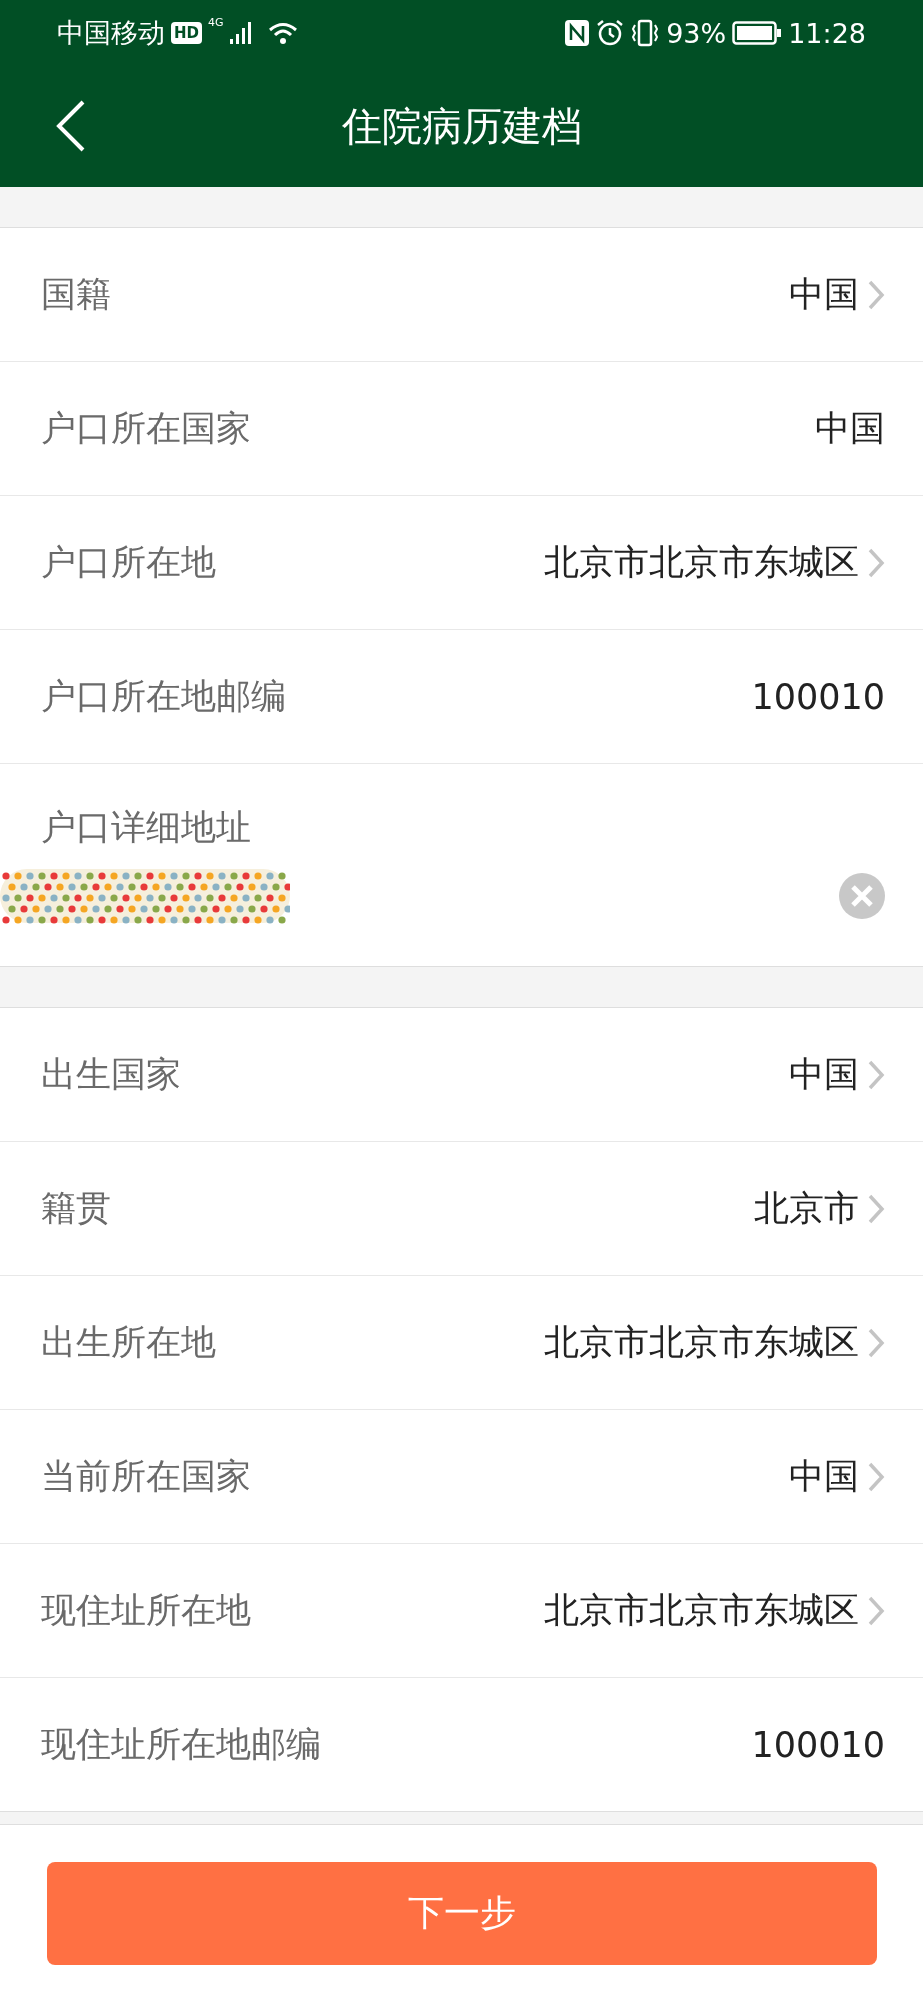 The image size is (923, 2000). What do you see at coordinates (240, 33) in the screenshot?
I see `signal-icon` at bounding box center [240, 33].